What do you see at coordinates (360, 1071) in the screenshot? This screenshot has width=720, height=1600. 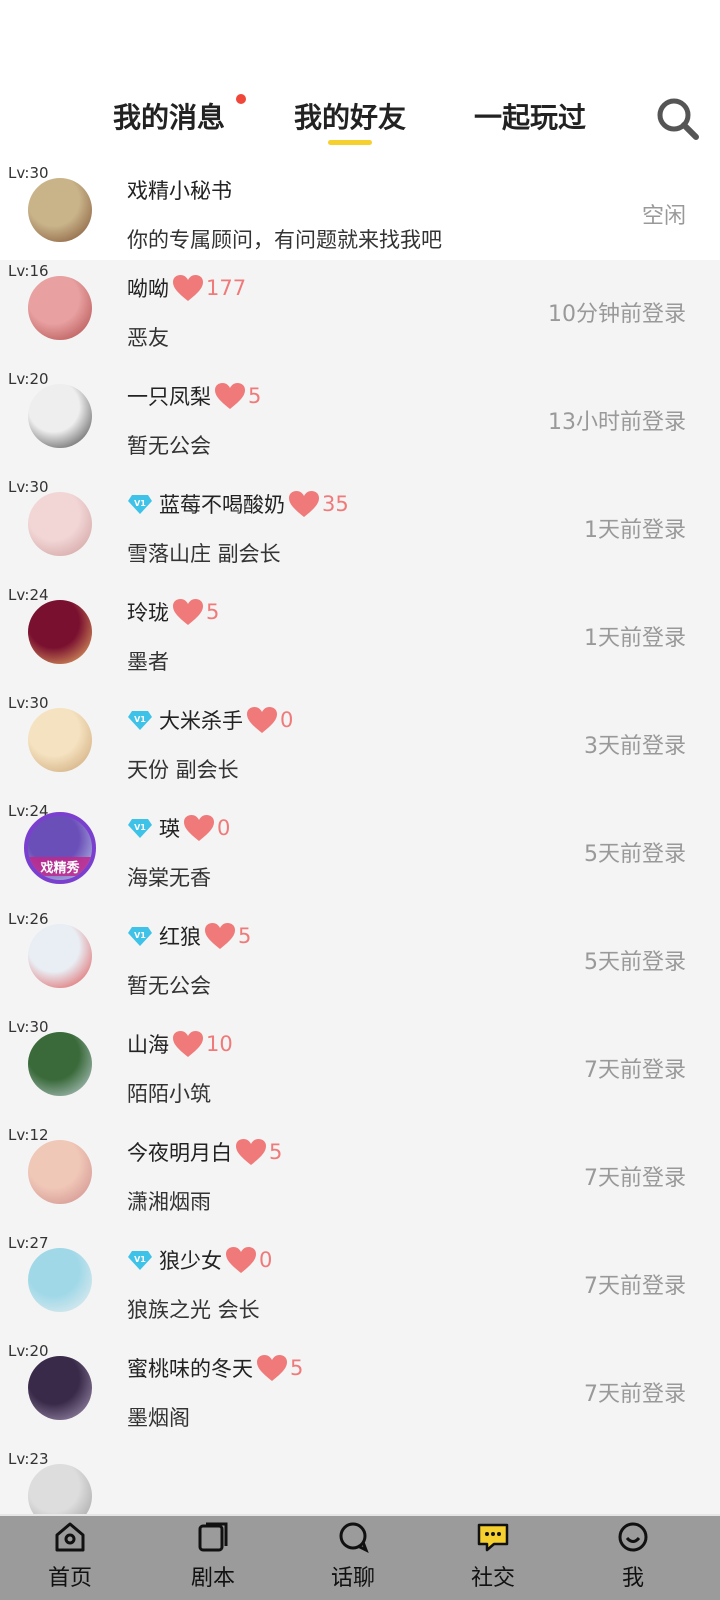 I see `friend-row: Lv:30 山海 10 陌陌小筑 7天前登录` at bounding box center [360, 1071].